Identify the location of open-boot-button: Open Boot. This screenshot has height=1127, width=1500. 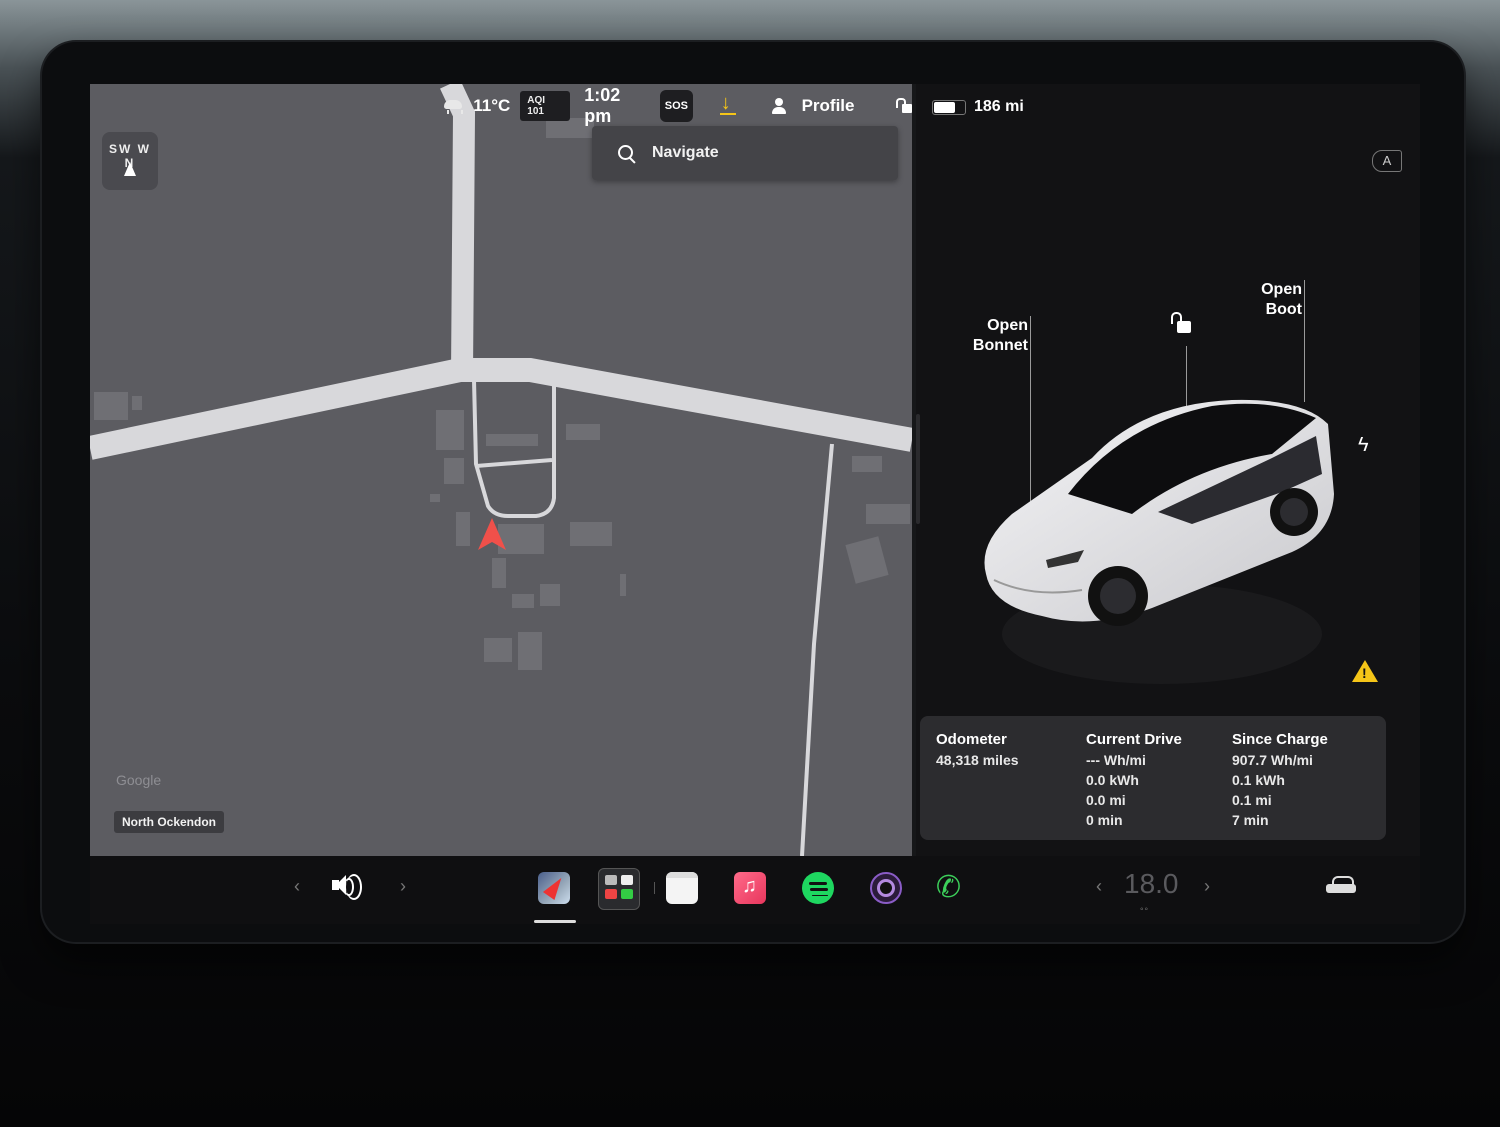
(1274, 300).